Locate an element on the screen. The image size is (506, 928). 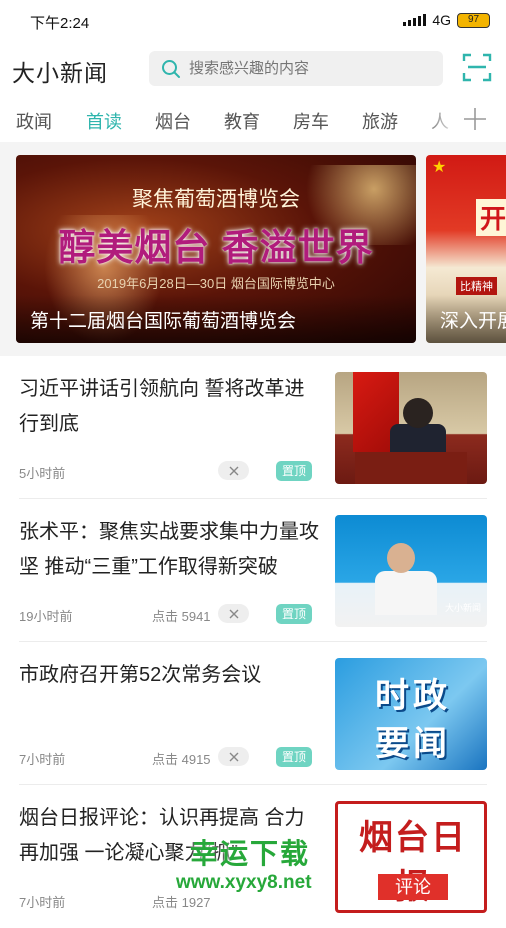
tab-headlines: 首读 is located at coordinates (104, 121).